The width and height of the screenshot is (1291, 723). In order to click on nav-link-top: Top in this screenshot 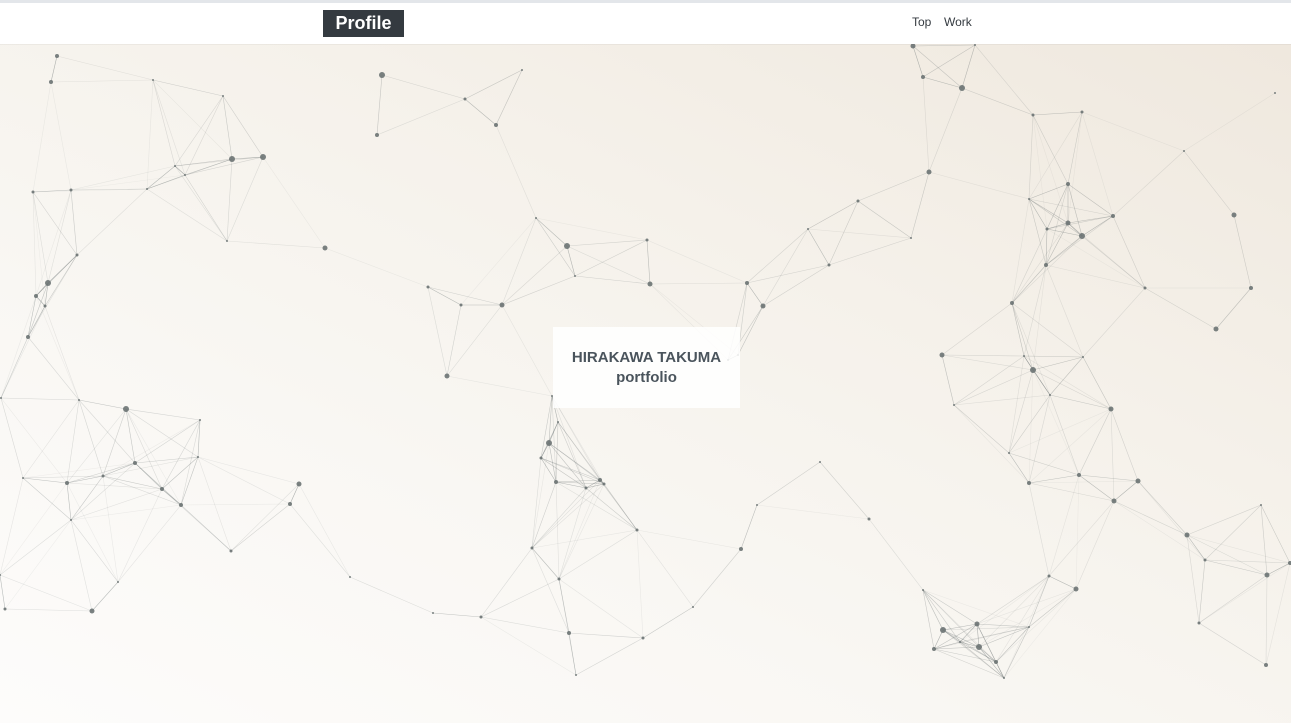, I will do `click(921, 22)`.